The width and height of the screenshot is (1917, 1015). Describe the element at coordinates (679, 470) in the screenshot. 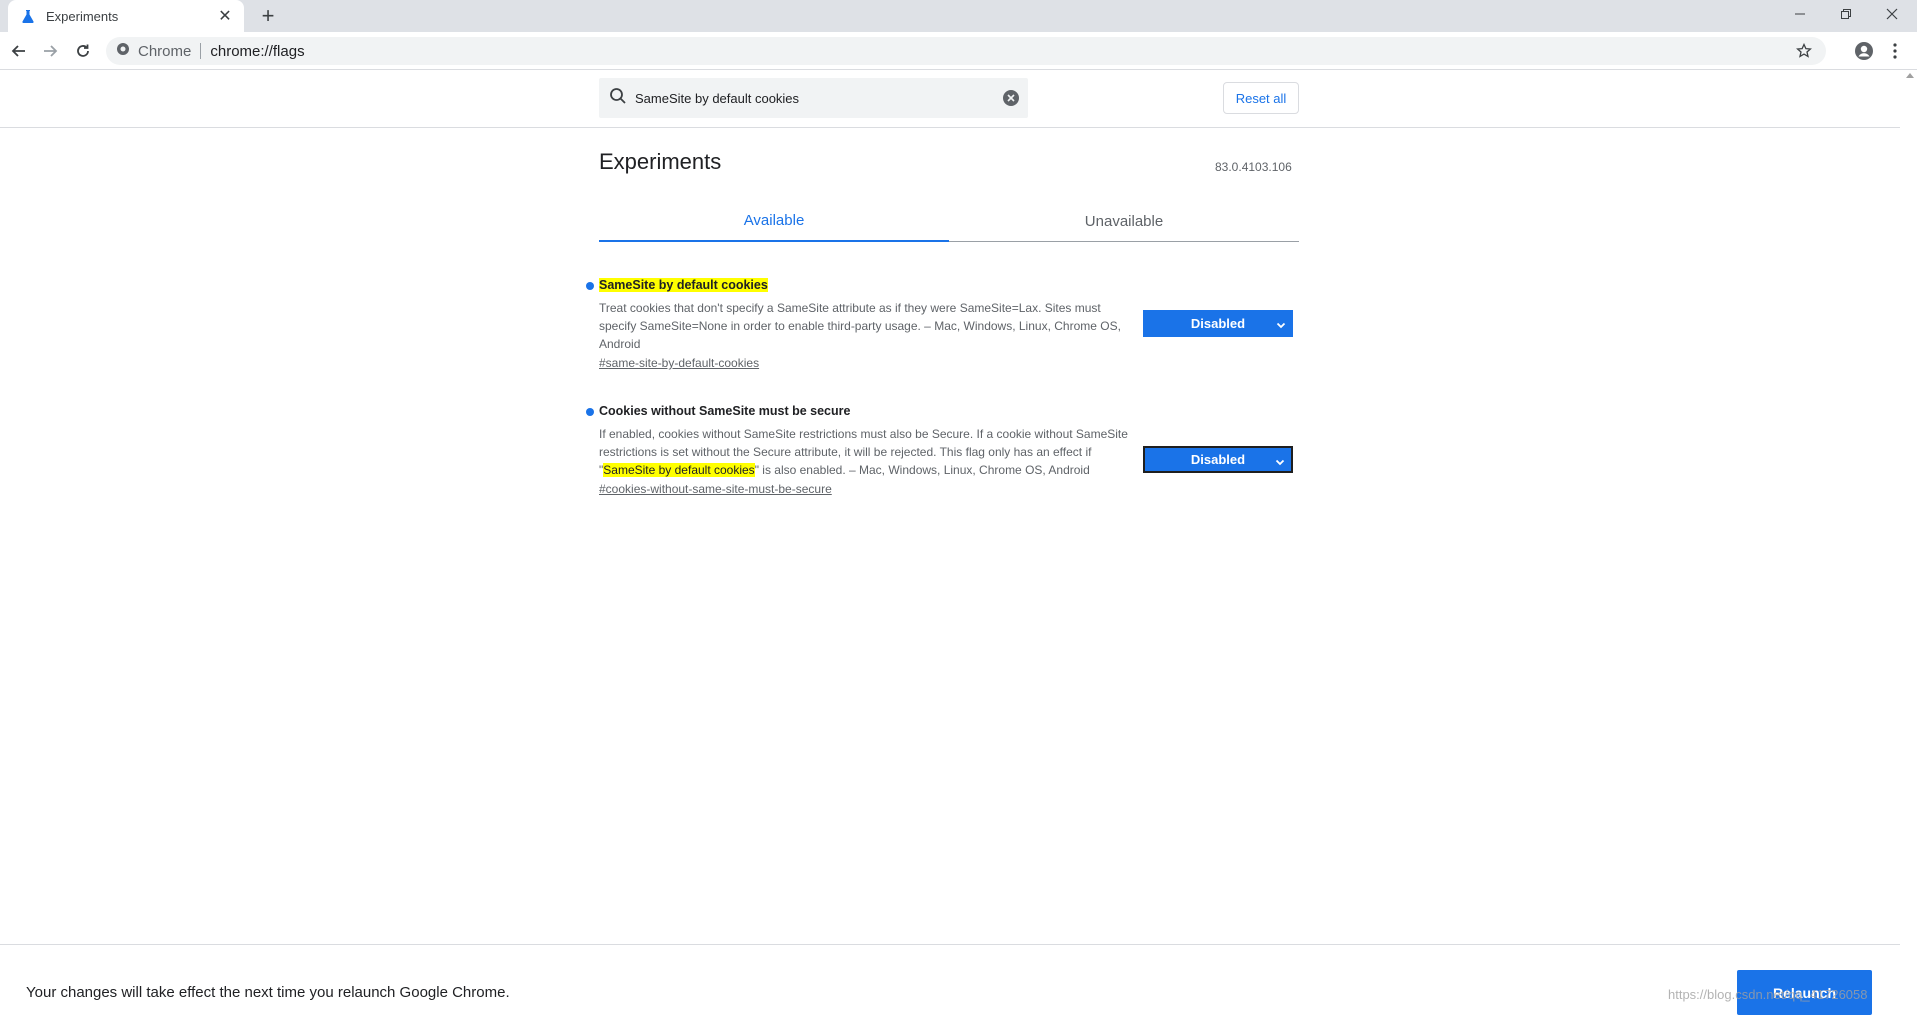

I see `description-highlight: SameSite by default cookies` at that location.